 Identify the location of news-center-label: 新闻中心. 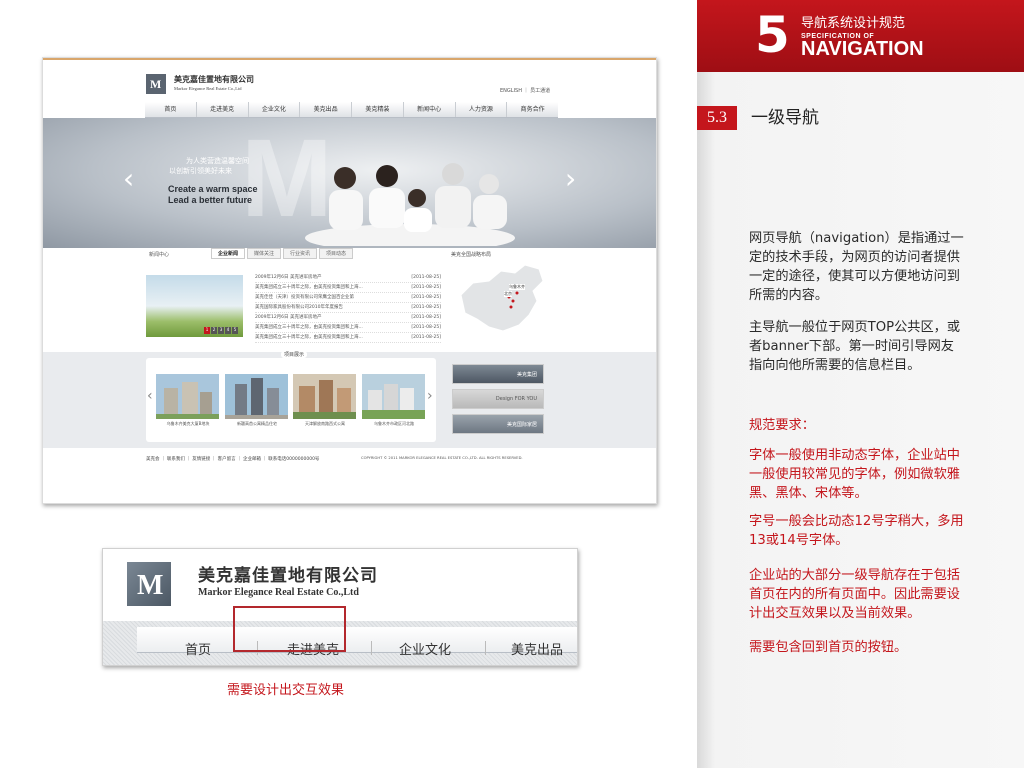
(159, 255).